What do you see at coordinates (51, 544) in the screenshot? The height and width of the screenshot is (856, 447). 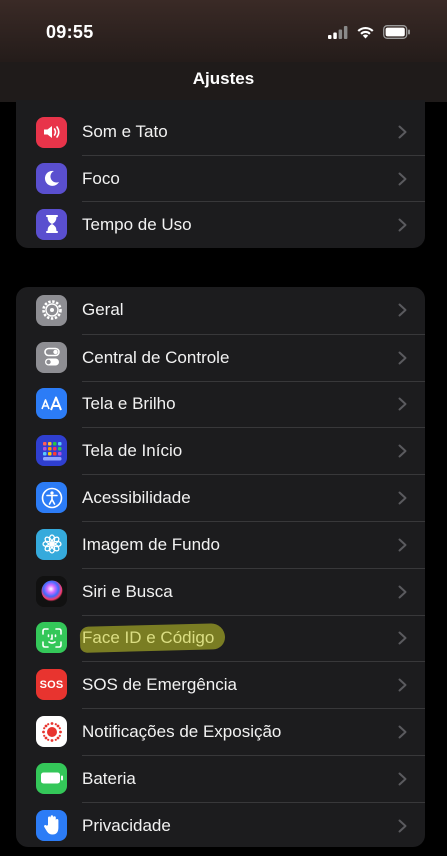 I see `flower-icon` at bounding box center [51, 544].